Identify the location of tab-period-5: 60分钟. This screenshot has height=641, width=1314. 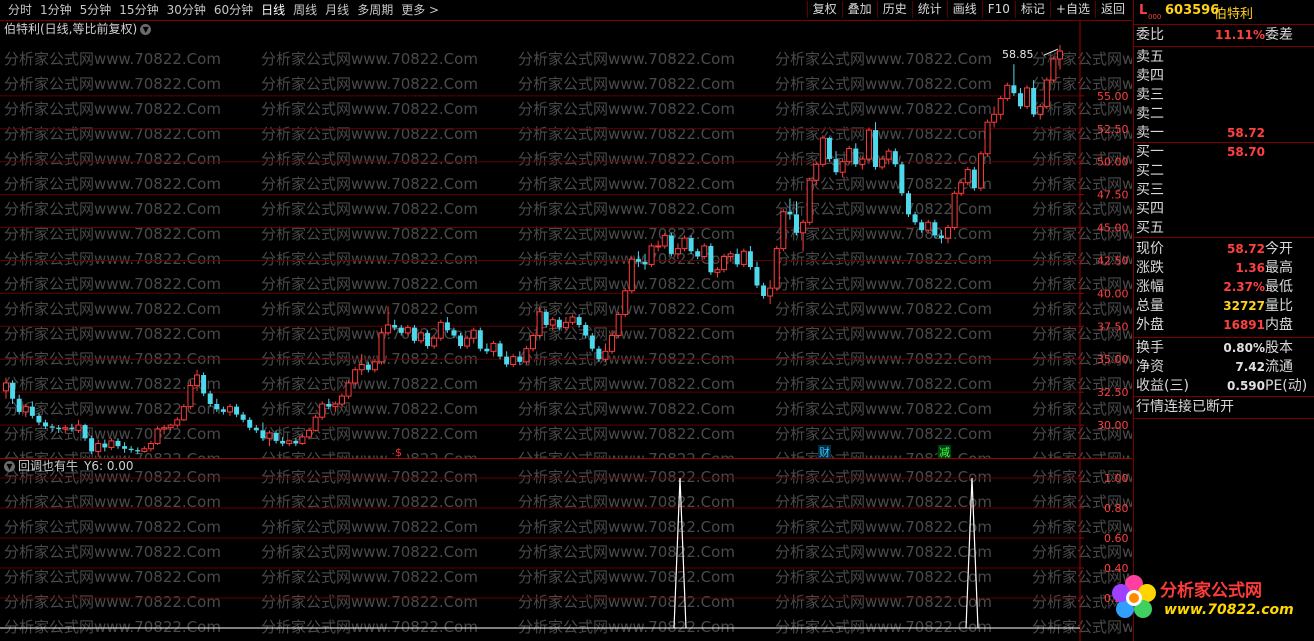
(233, 10).